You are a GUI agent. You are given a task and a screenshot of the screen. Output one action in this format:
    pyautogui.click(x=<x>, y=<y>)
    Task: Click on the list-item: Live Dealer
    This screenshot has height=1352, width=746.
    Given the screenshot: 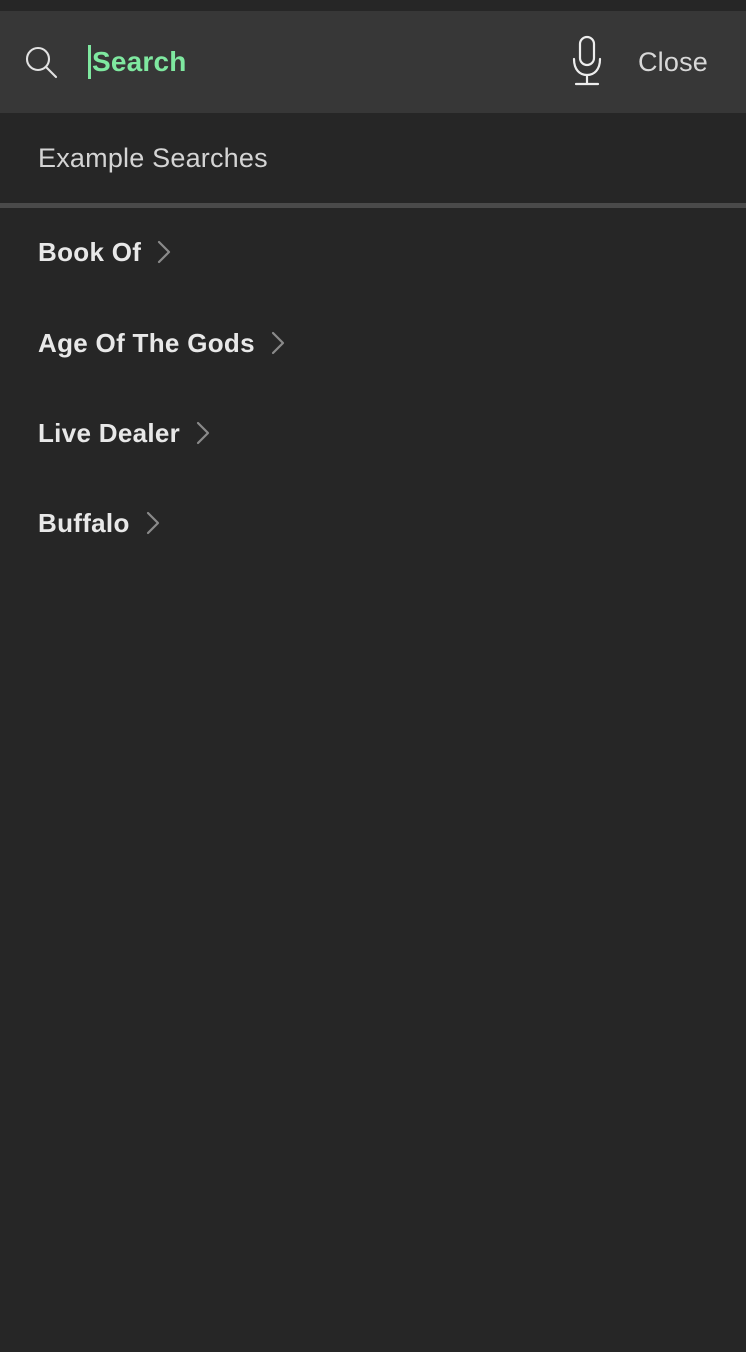 What is the action you would take?
    pyautogui.click(x=373, y=433)
    